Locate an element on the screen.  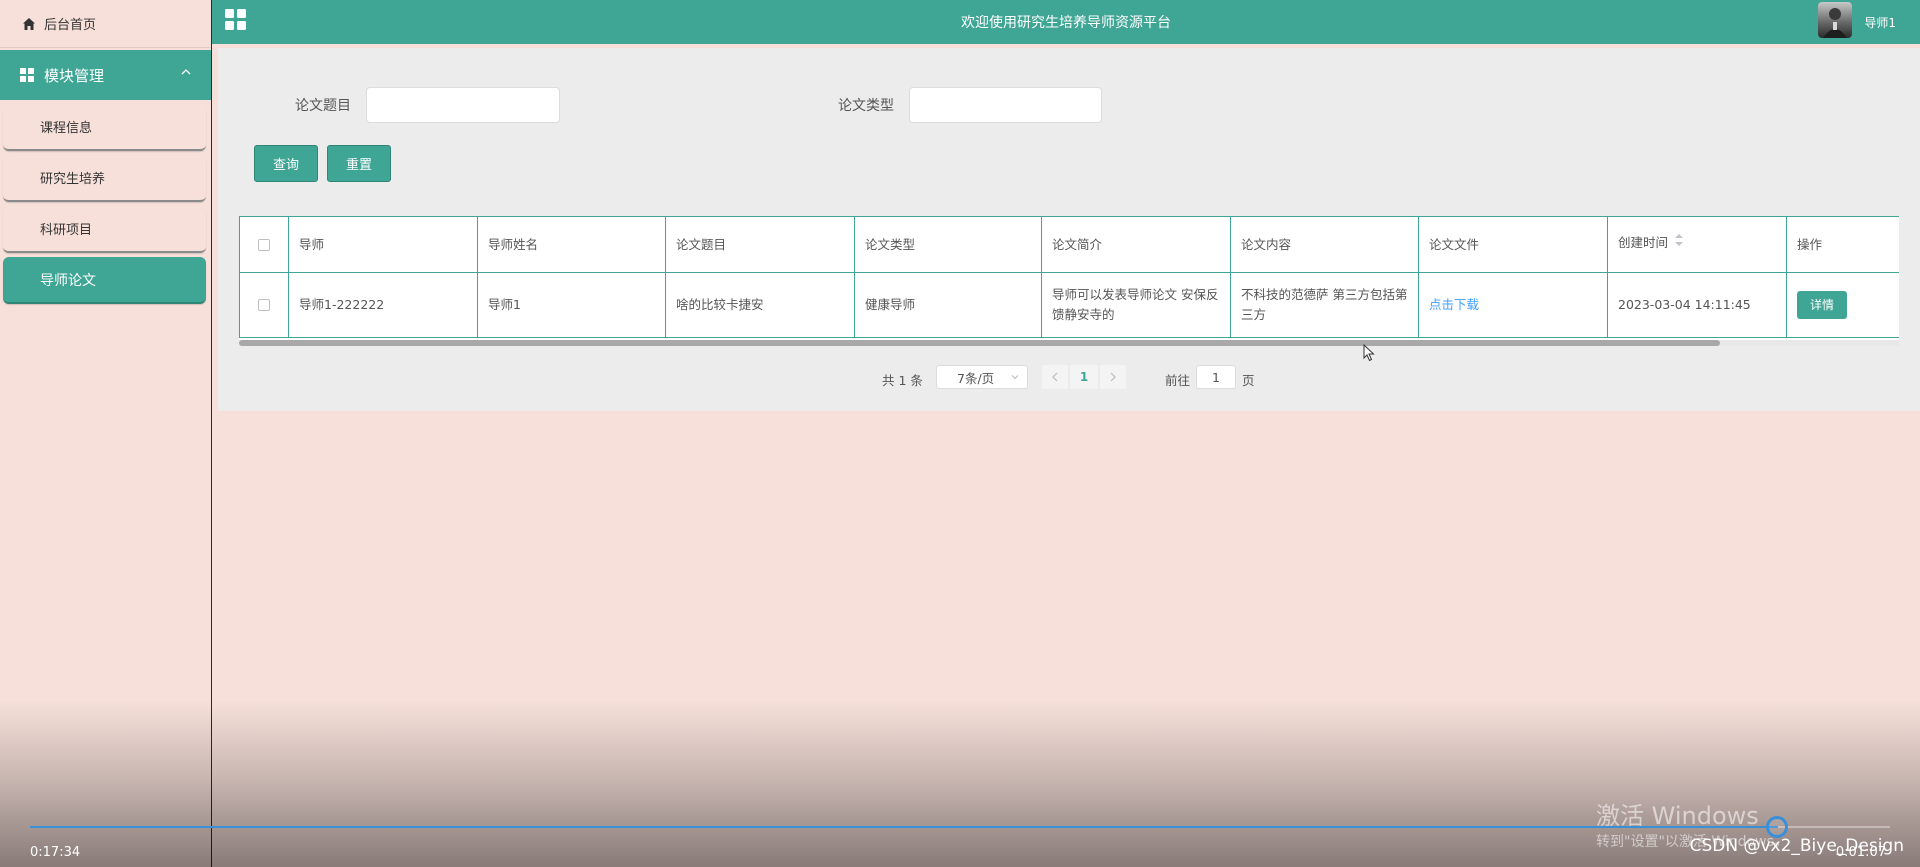
prev-page-button is located at coordinates (1055, 377).